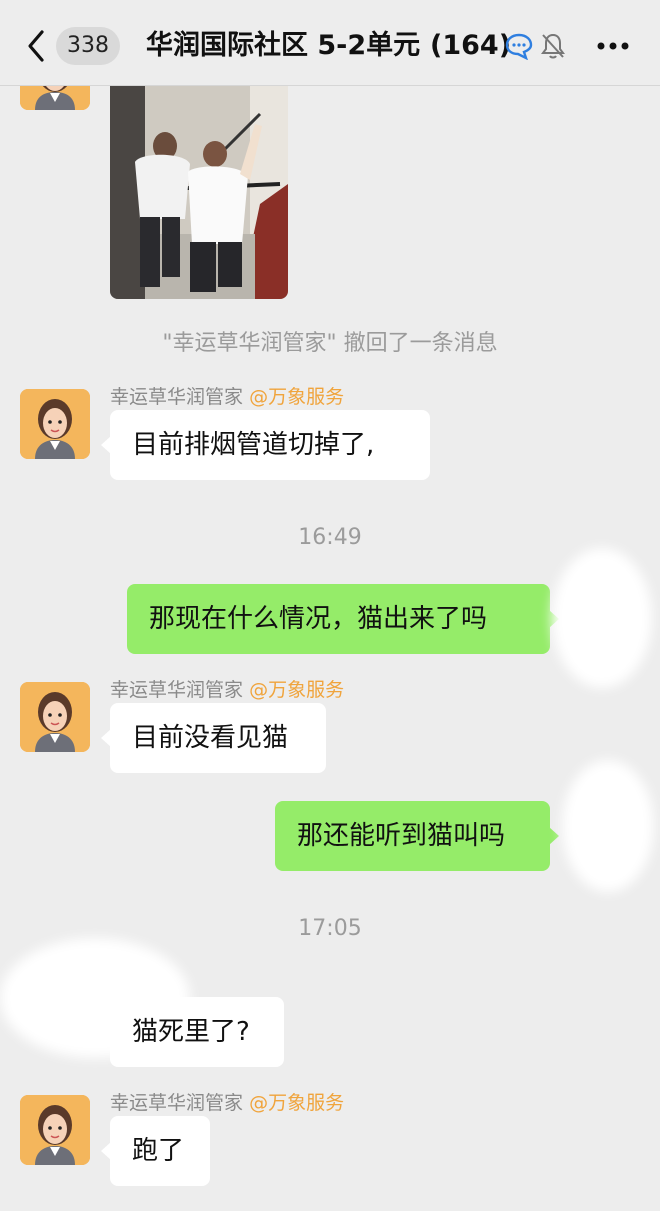 The width and height of the screenshot is (660, 1211). I want to click on photo-message, so click(199, 191).